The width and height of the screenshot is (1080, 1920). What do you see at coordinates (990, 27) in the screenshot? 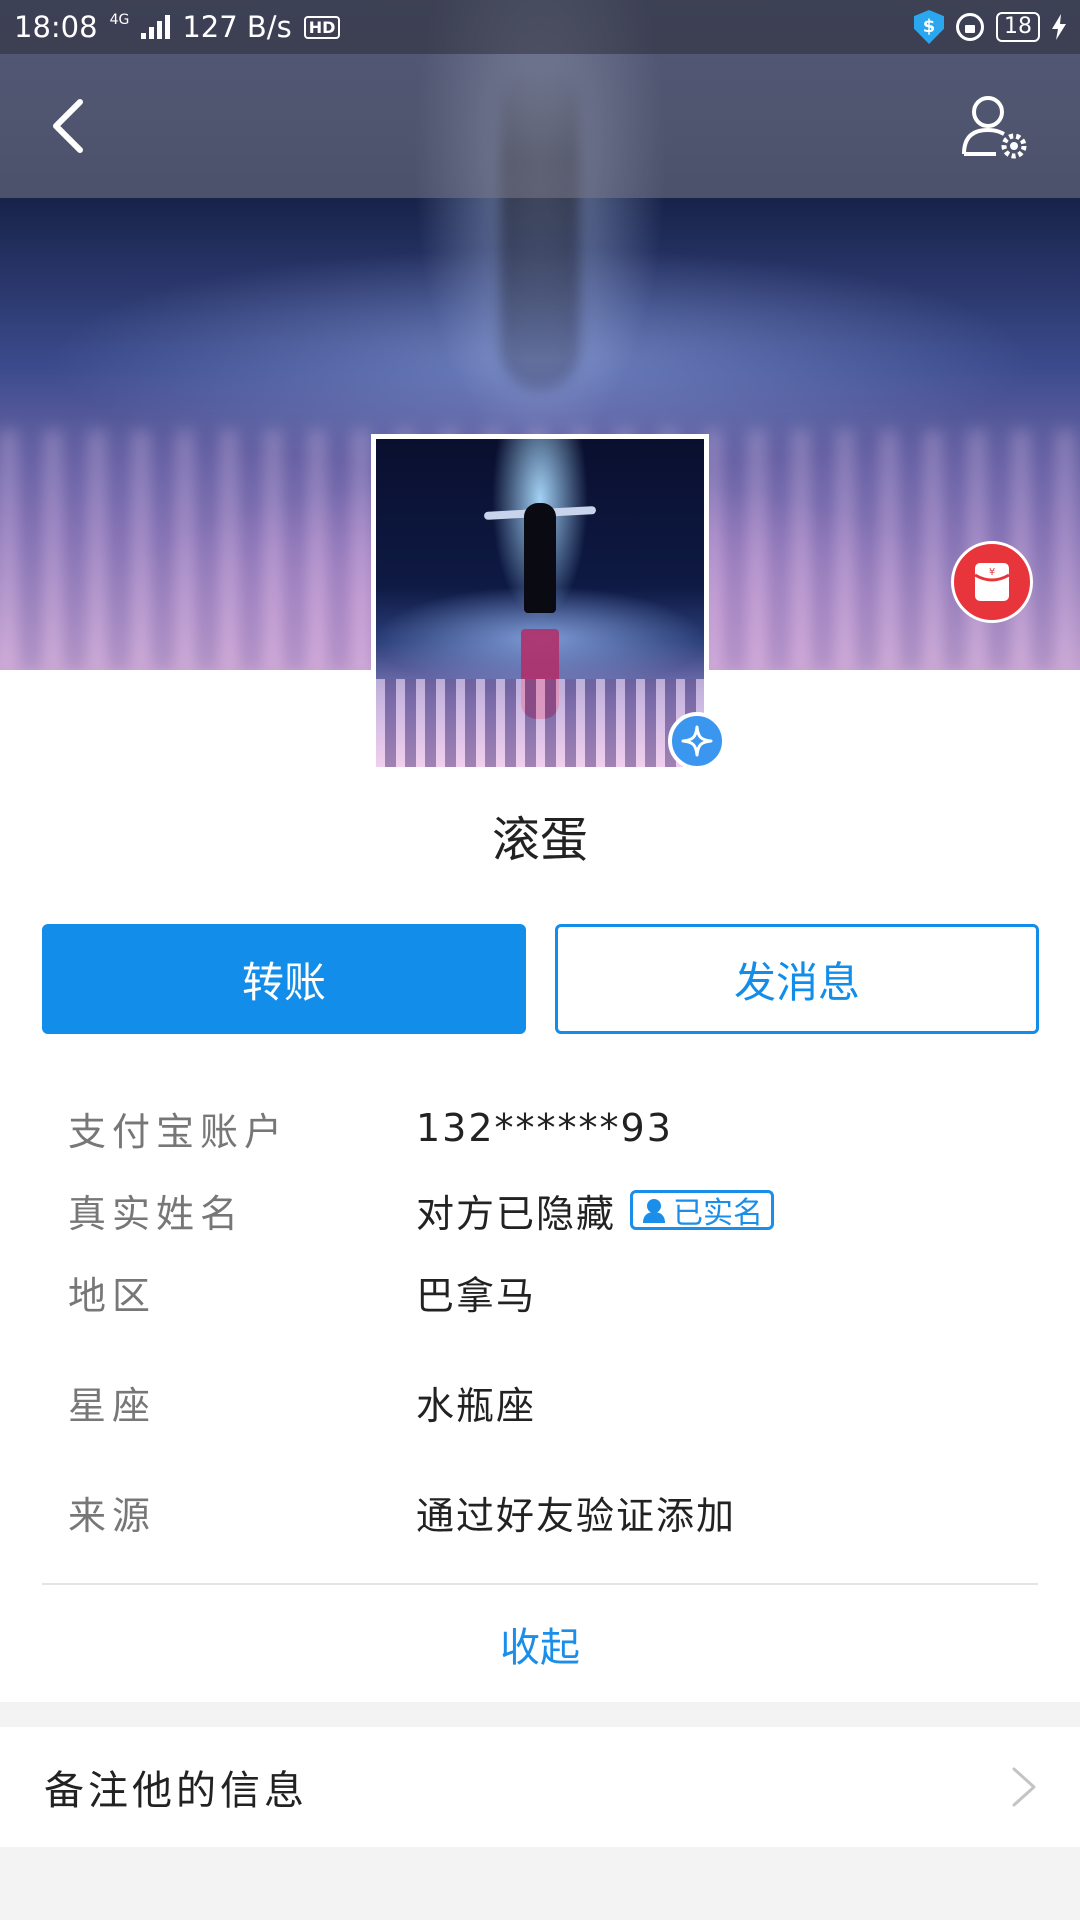
I see `status-right: $ 18` at bounding box center [990, 27].